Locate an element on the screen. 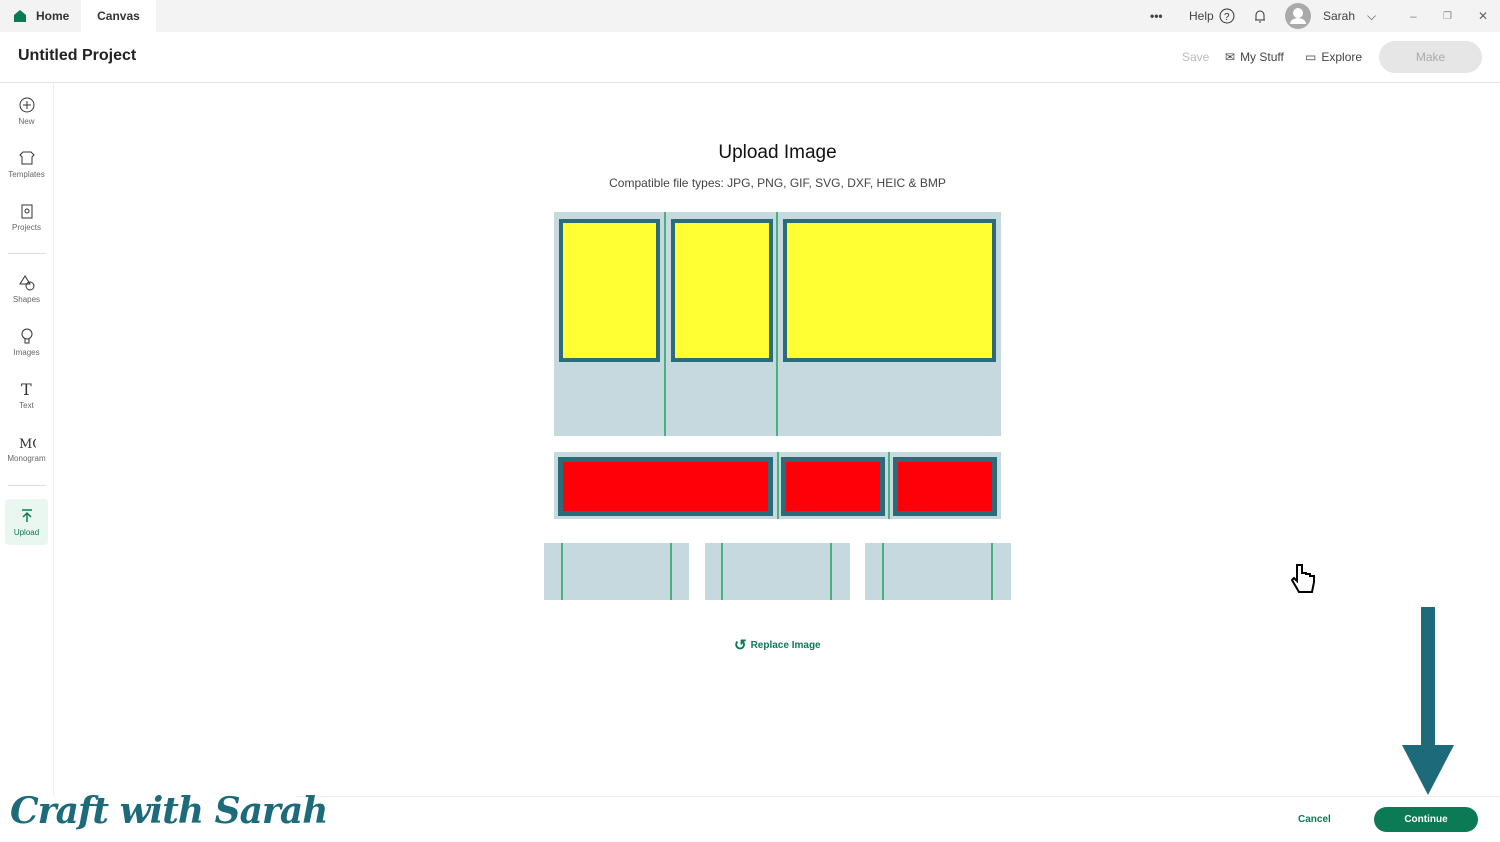 Image resolution: width=1500 pixels, height=842 pixels. replace-image-button: ↺ Replace Image is located at coordinates (777, 645).